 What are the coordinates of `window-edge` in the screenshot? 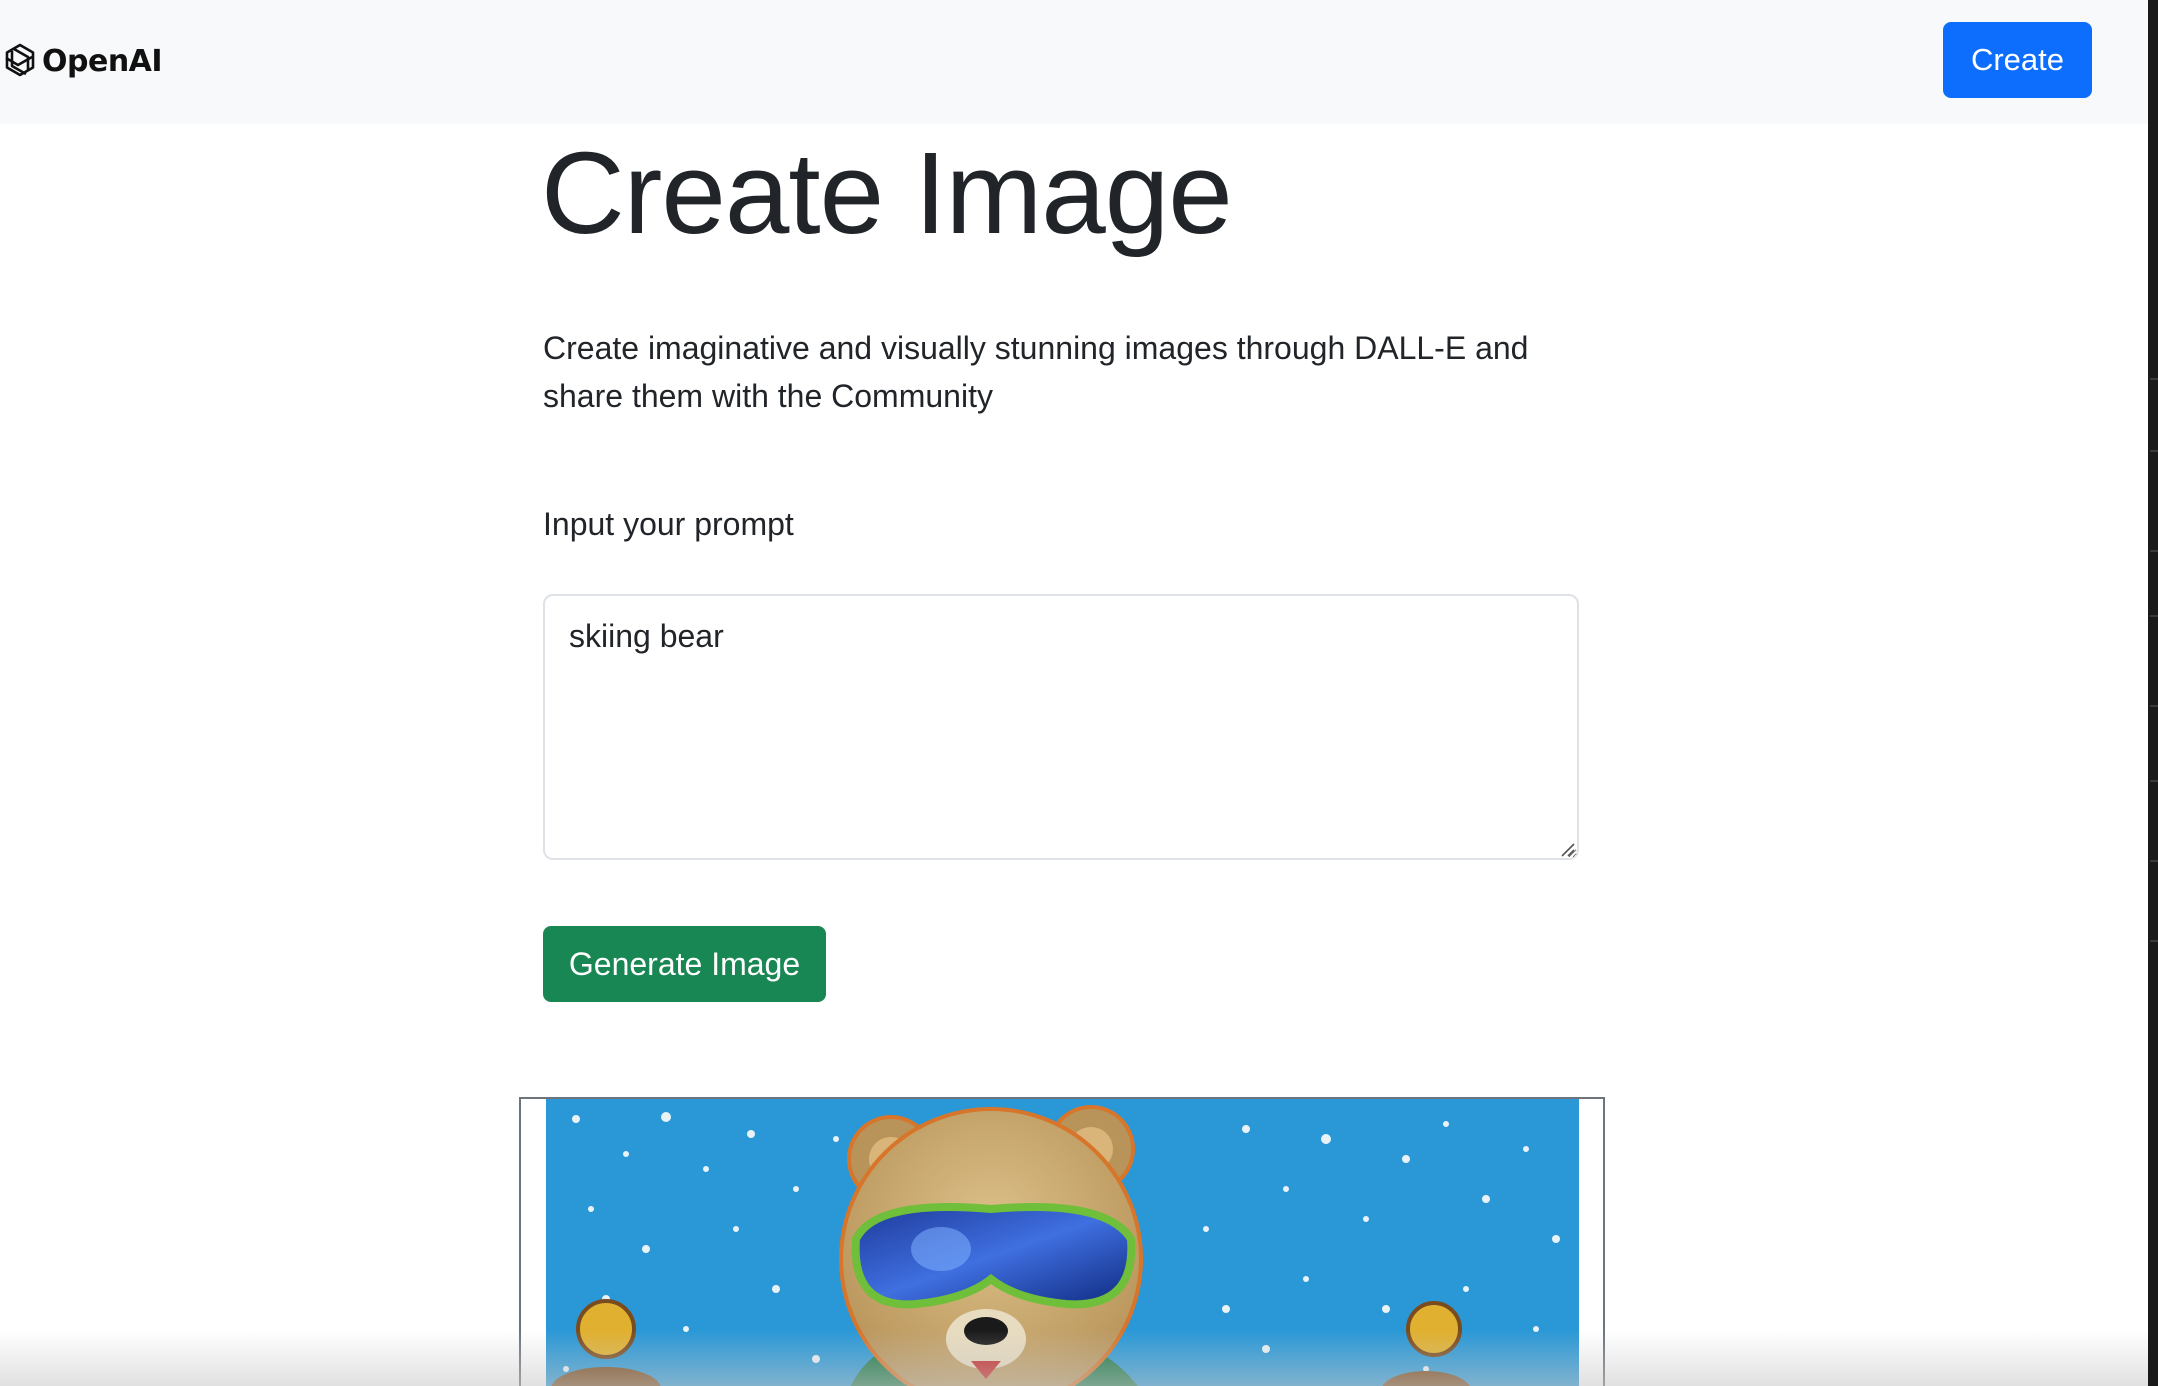 It's located at (2153, 693).